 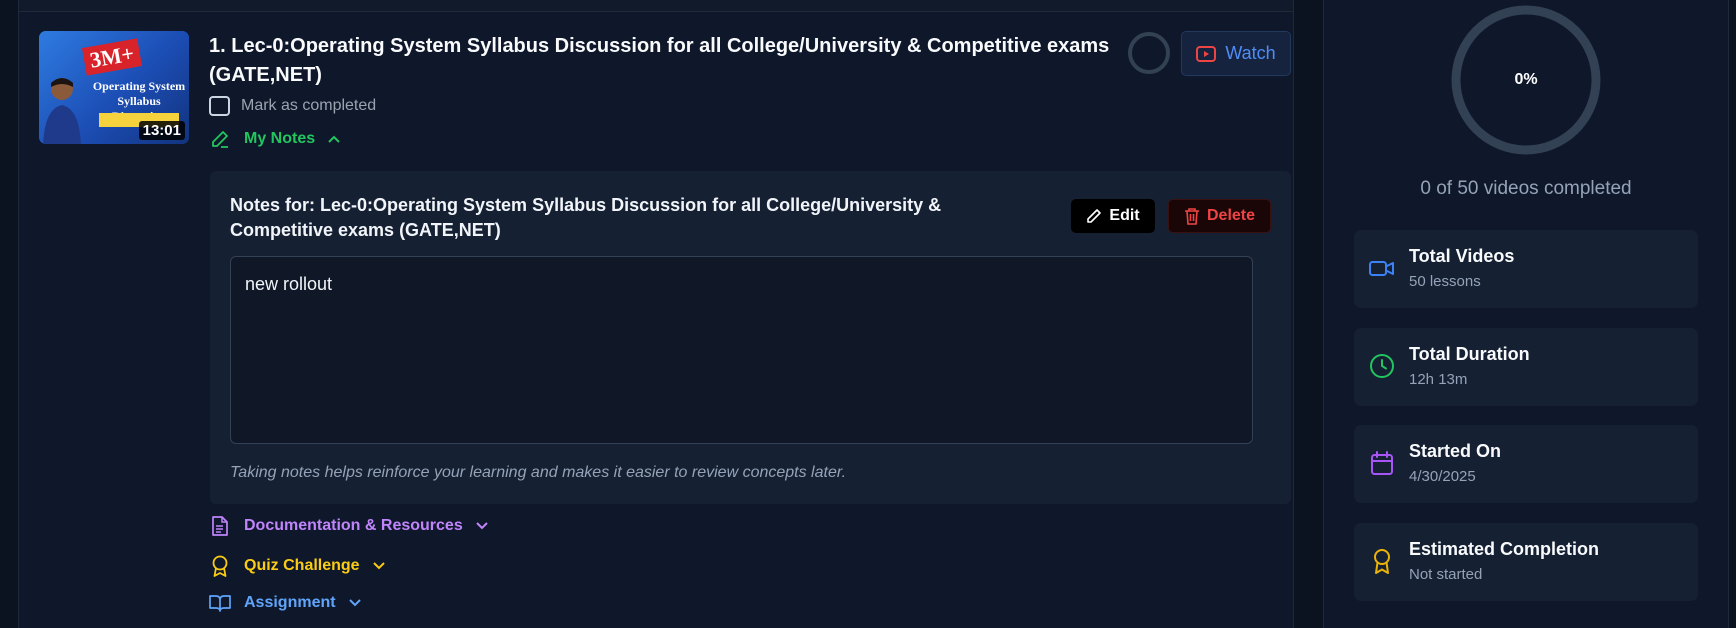 I want to click on mark-completed-row: Mark as completed, so click(x=292, y=106).